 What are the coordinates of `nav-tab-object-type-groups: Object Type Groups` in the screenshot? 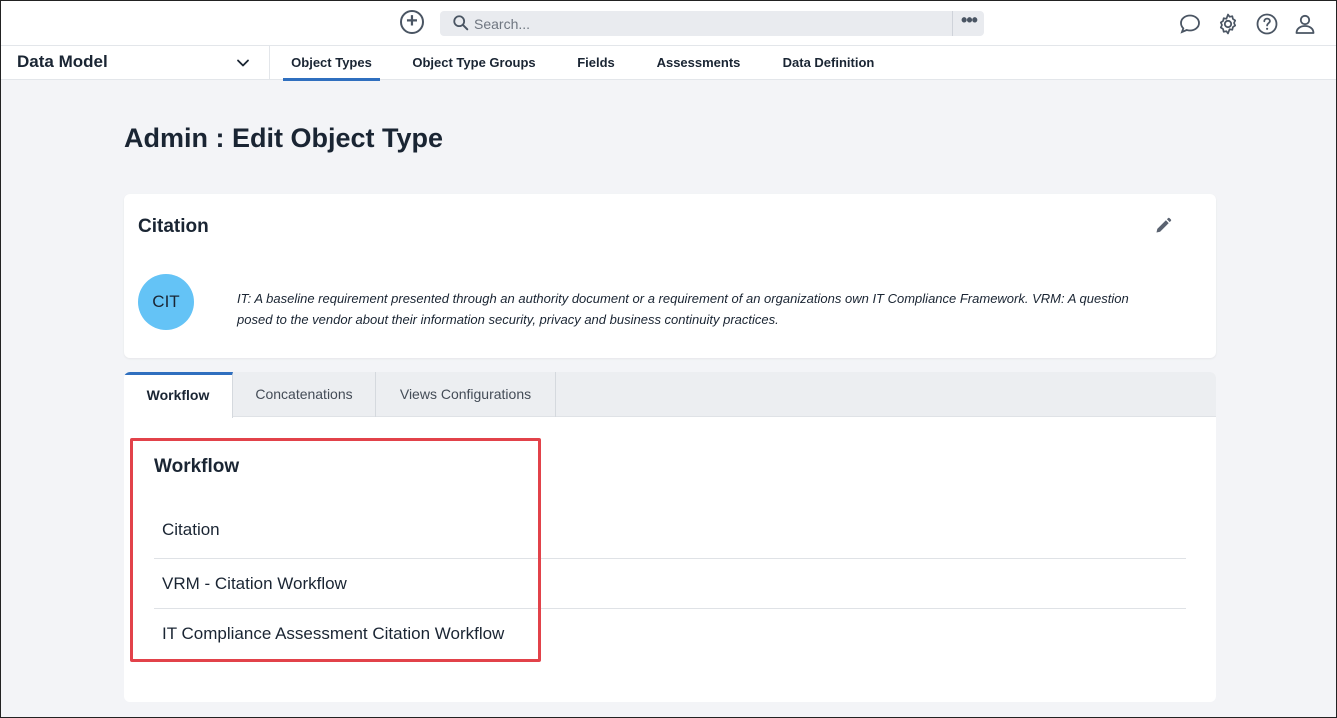 It's located at (474, 63).